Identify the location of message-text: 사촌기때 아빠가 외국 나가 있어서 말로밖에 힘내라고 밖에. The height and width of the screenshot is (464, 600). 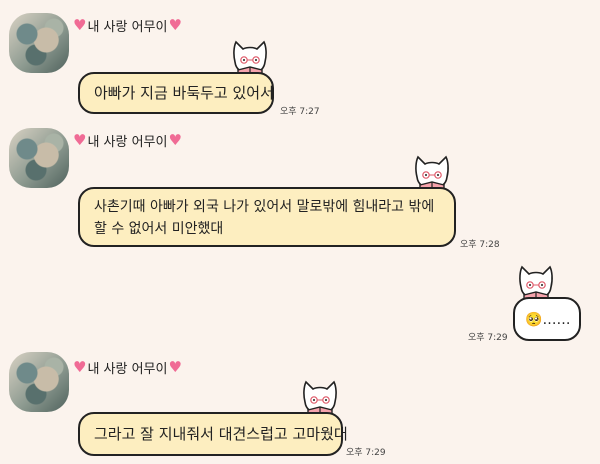
(264, 207).